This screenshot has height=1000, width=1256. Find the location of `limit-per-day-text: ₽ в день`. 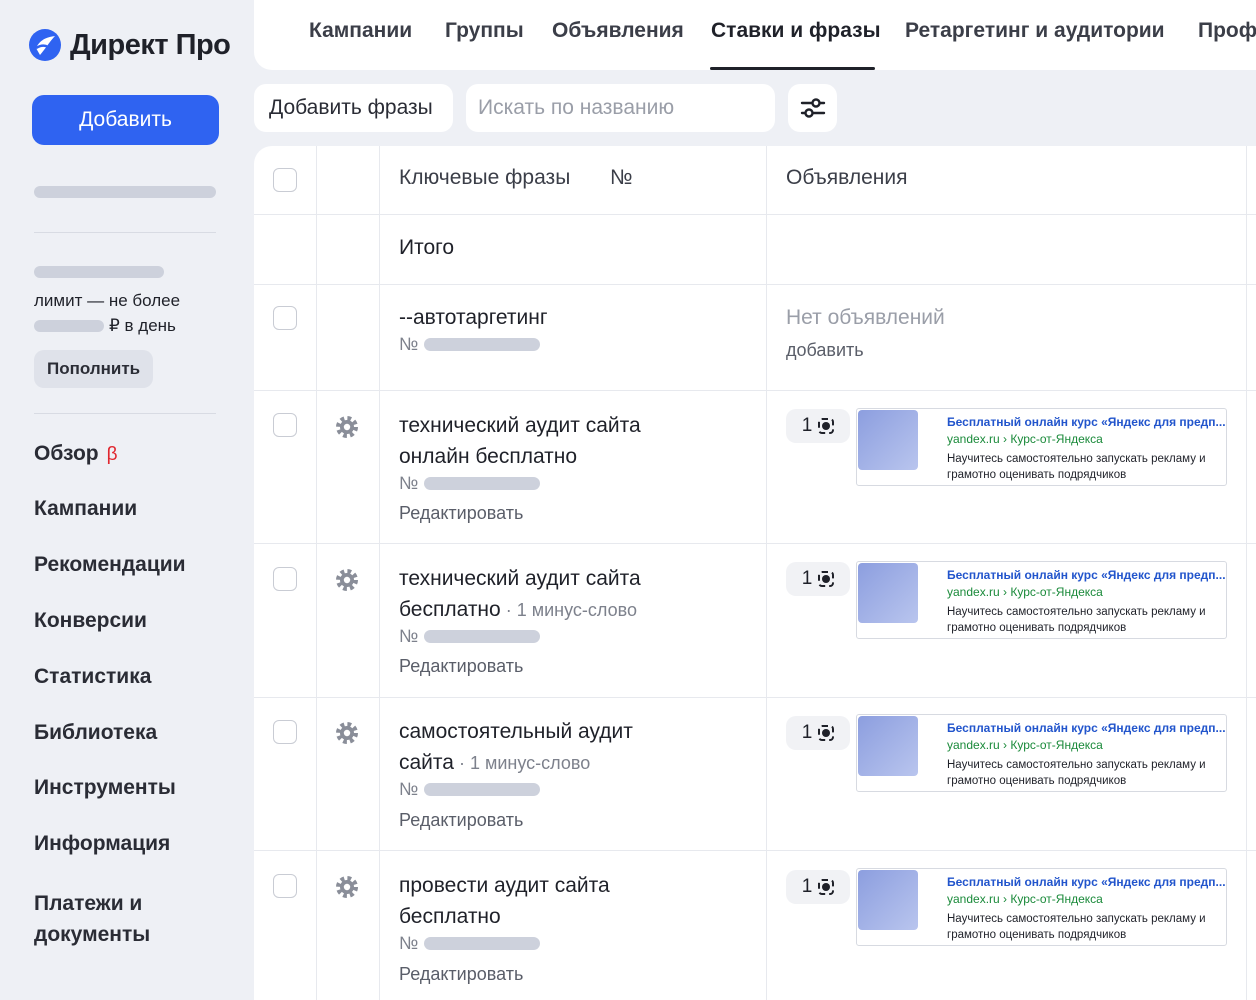

limit-per-day-text: ₽ в день is located at coordinates (142, 325).